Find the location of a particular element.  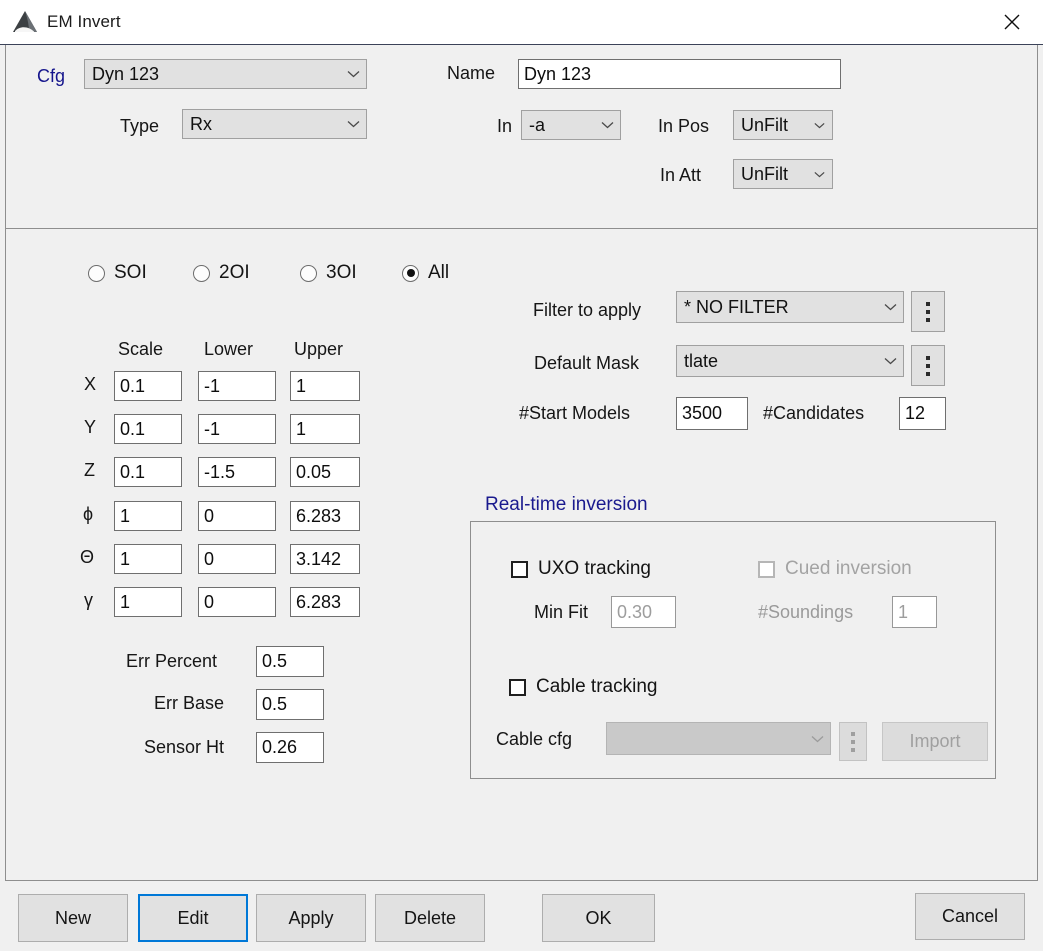

soundings-input: 1 is located at coordinates (914, 612).